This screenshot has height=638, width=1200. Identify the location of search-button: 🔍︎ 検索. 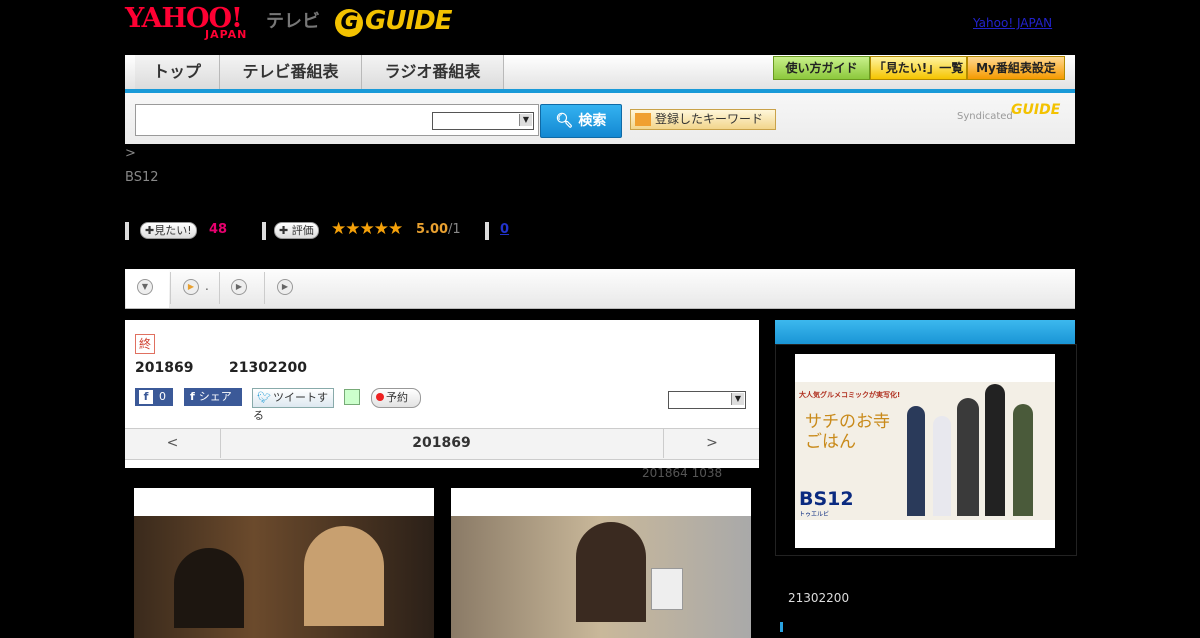
(581, 121).